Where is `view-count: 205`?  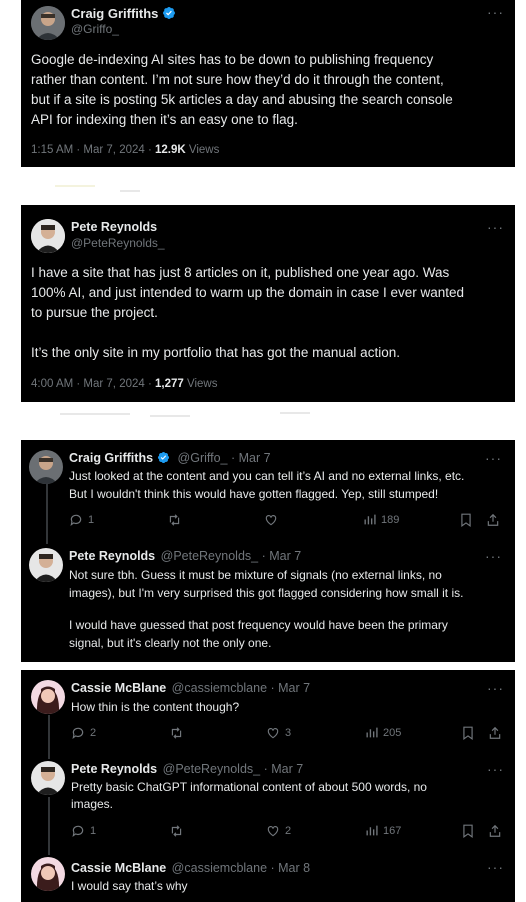
view-count: 205 is located at coordinates (392, 732).